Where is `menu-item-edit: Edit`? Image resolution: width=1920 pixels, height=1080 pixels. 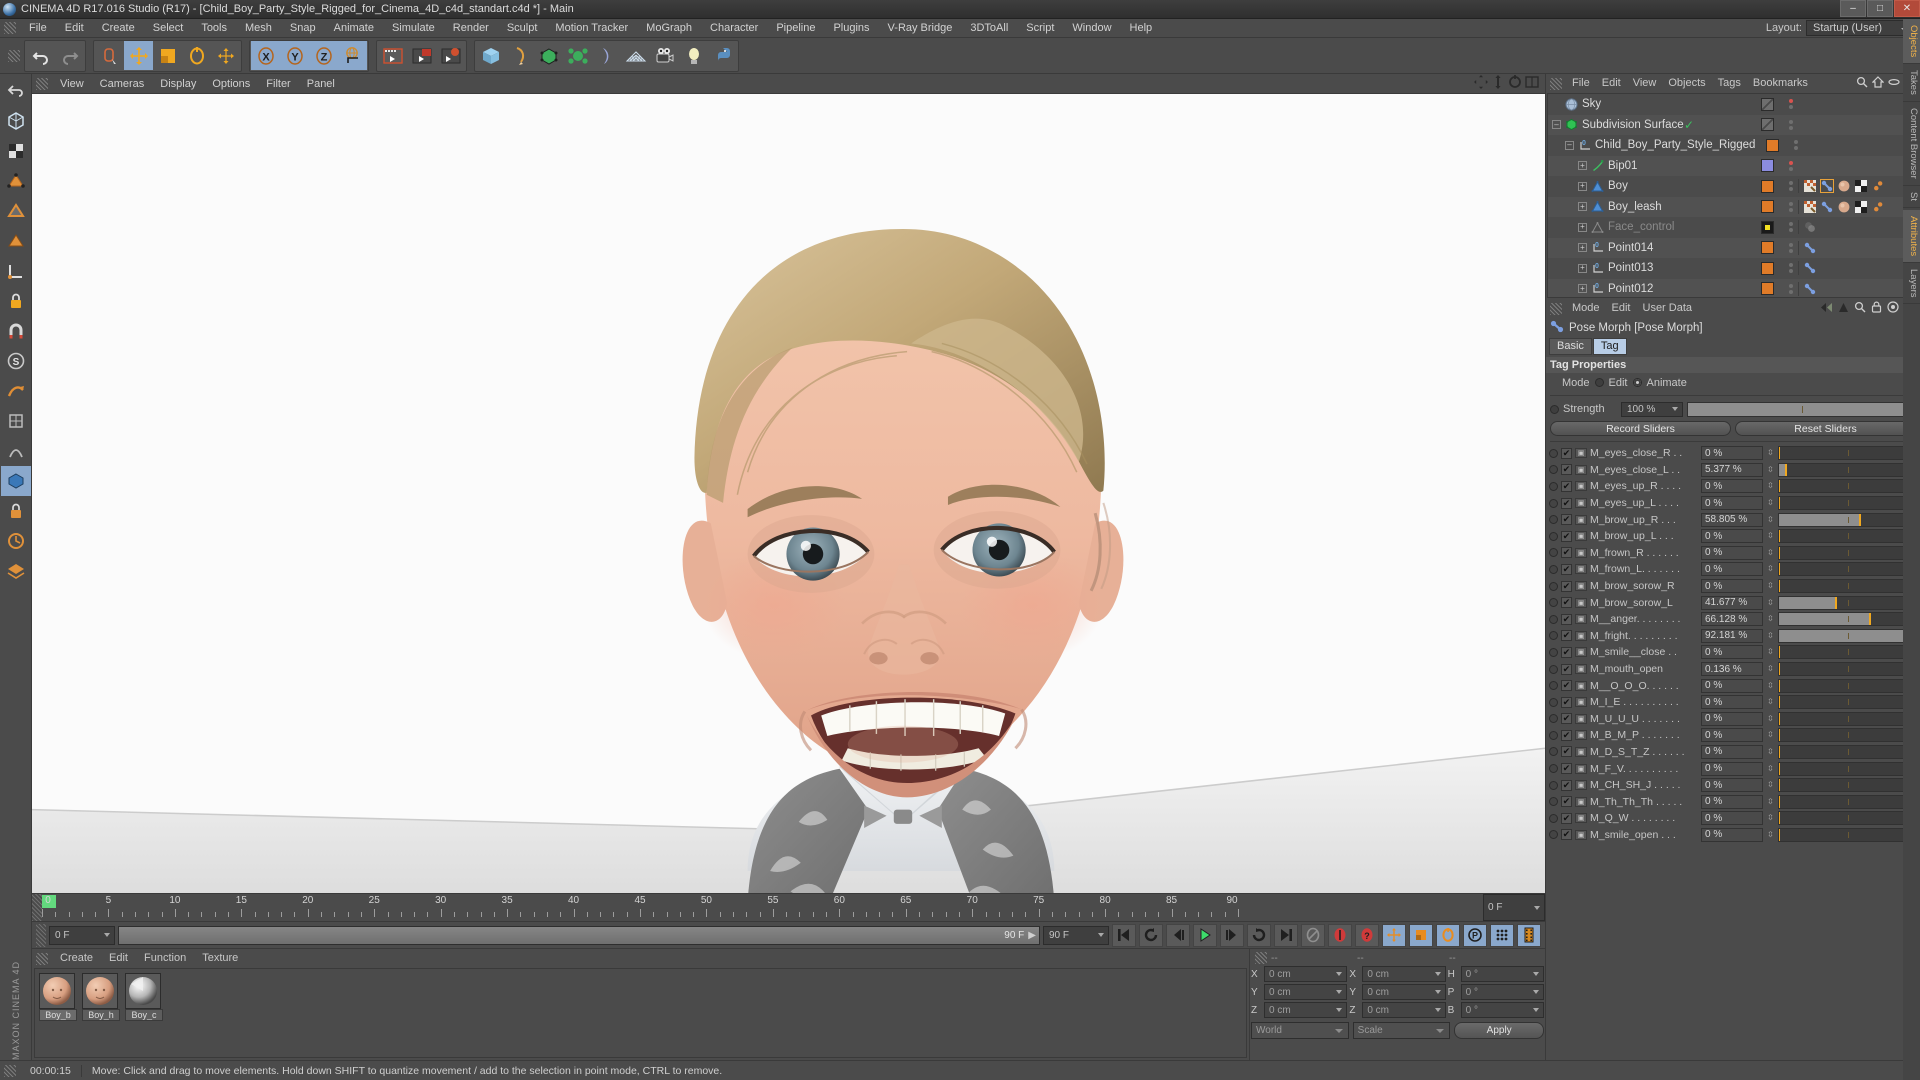 menu-item-edit: Edit is located at coordinates (74, 28).